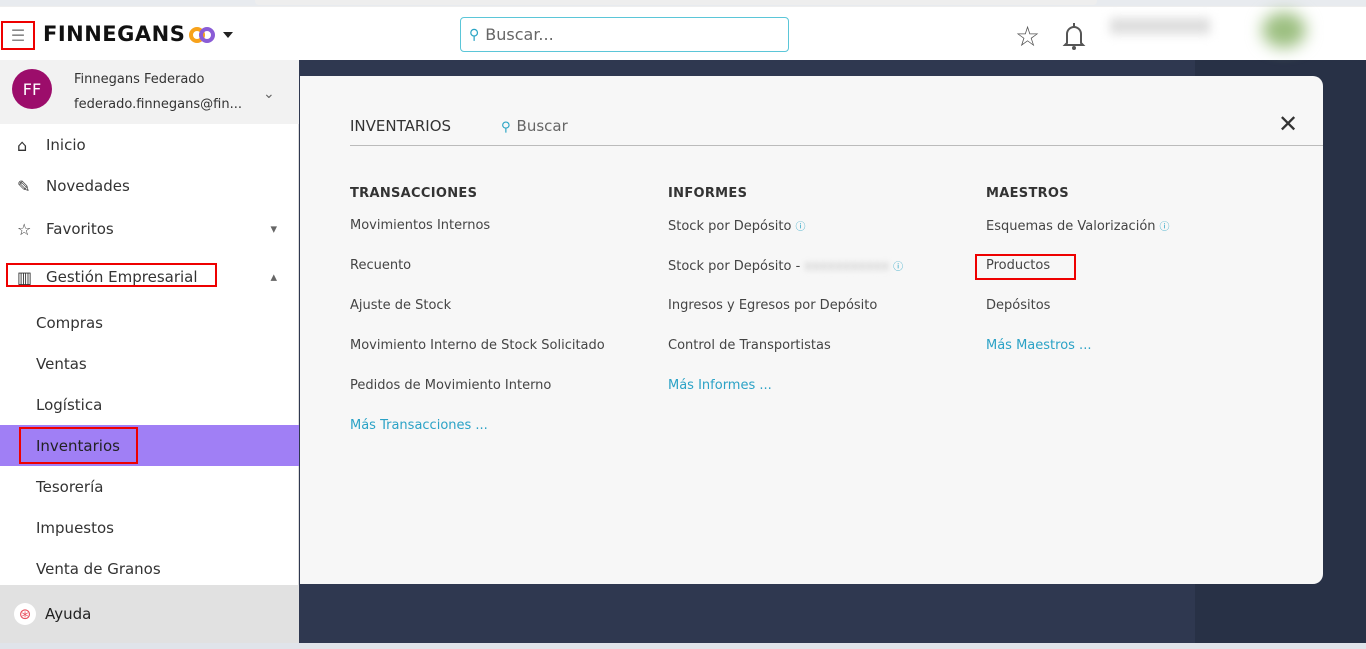 The width and height of the screenshot is (1366, 649). Describe the element at coordinates (66, 145) in the screenshot. I see `sidebar-item-label: Inicio` at that location.